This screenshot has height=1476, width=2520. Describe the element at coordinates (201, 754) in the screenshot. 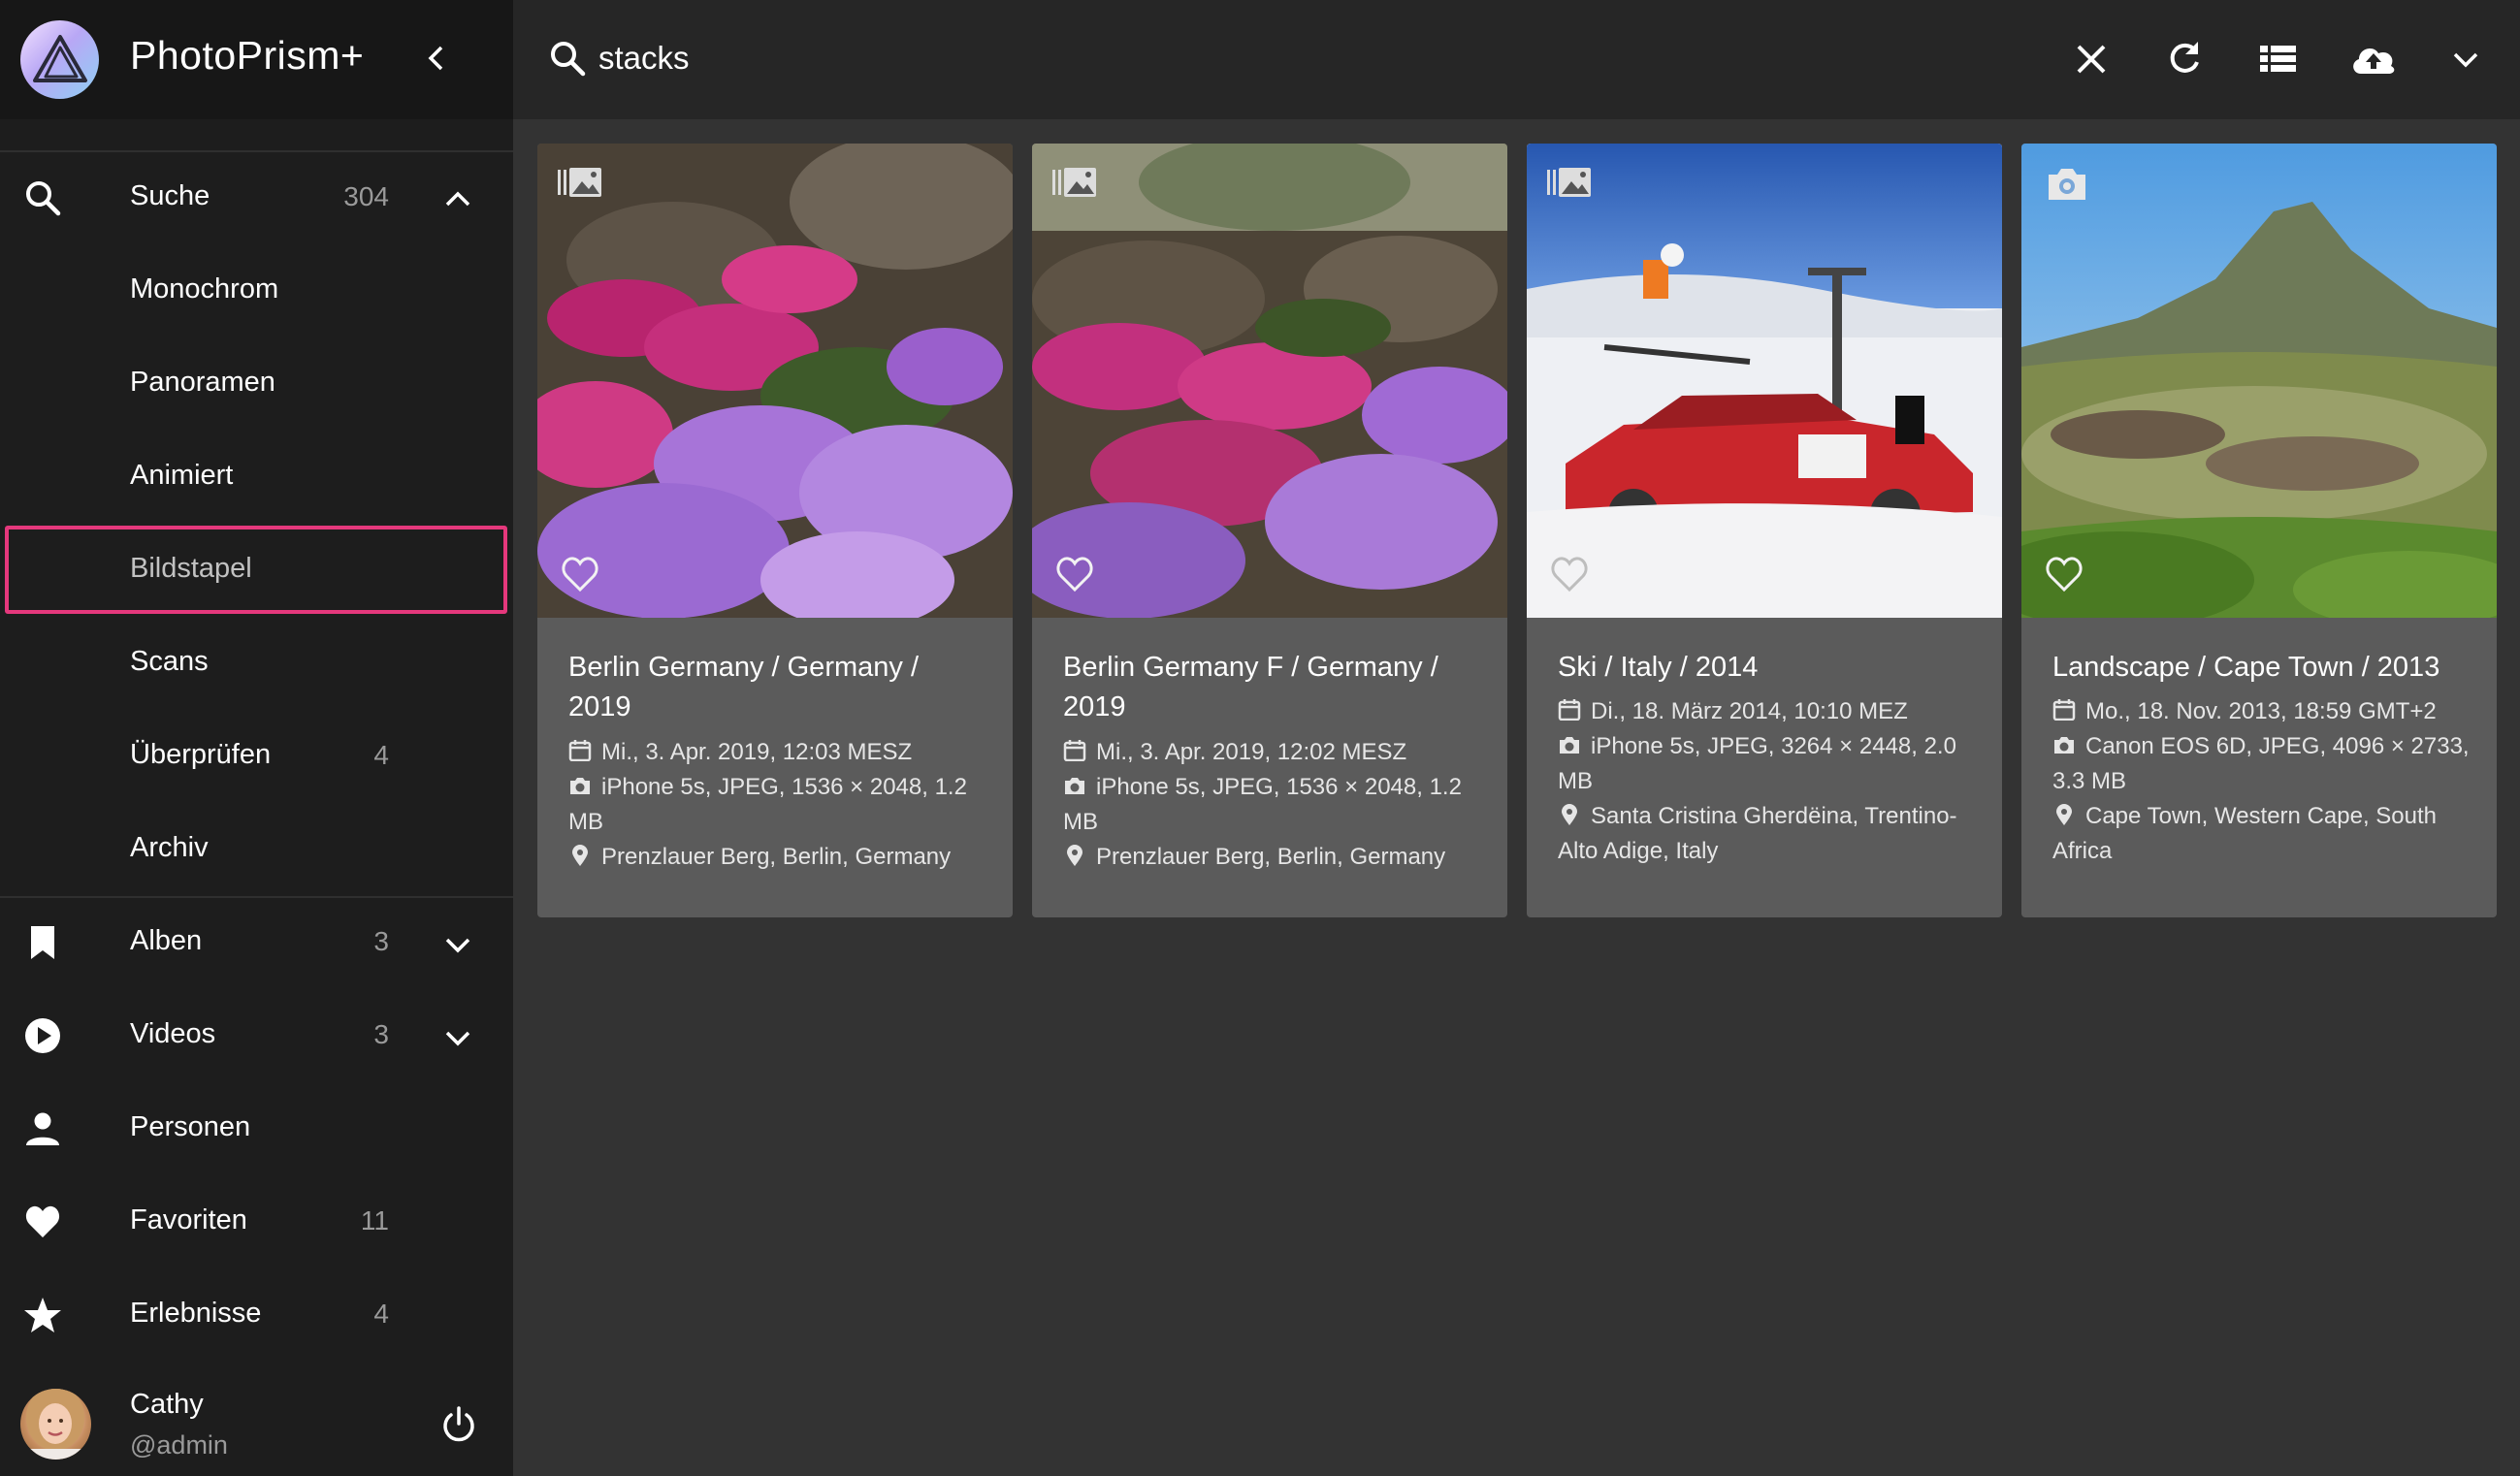

I see `sidebar-item-label: Überprüfen` at that location.